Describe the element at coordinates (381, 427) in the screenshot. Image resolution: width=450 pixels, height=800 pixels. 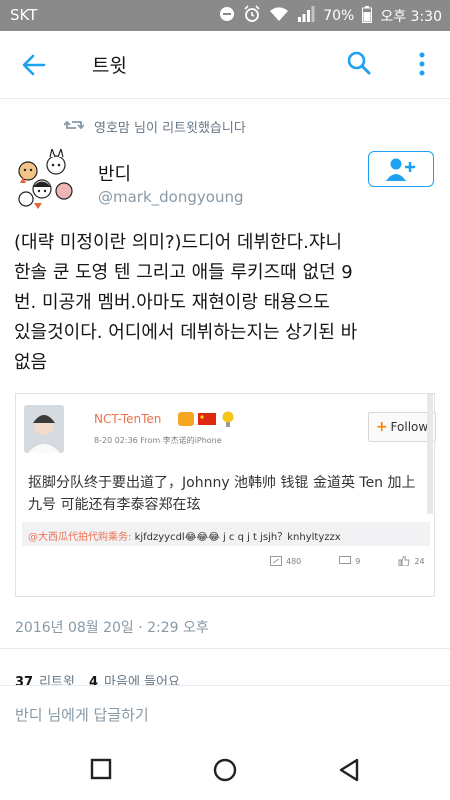
I see `plus-icon: +` at that location.